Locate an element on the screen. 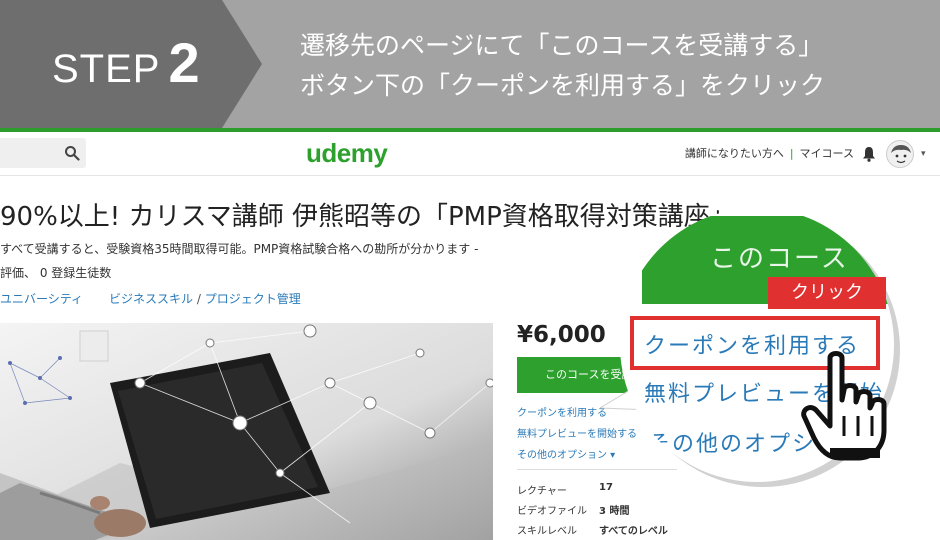 The width and height of the screenshot is (940, 540). pointing-hand-icon is located at coordinates (844, 406).